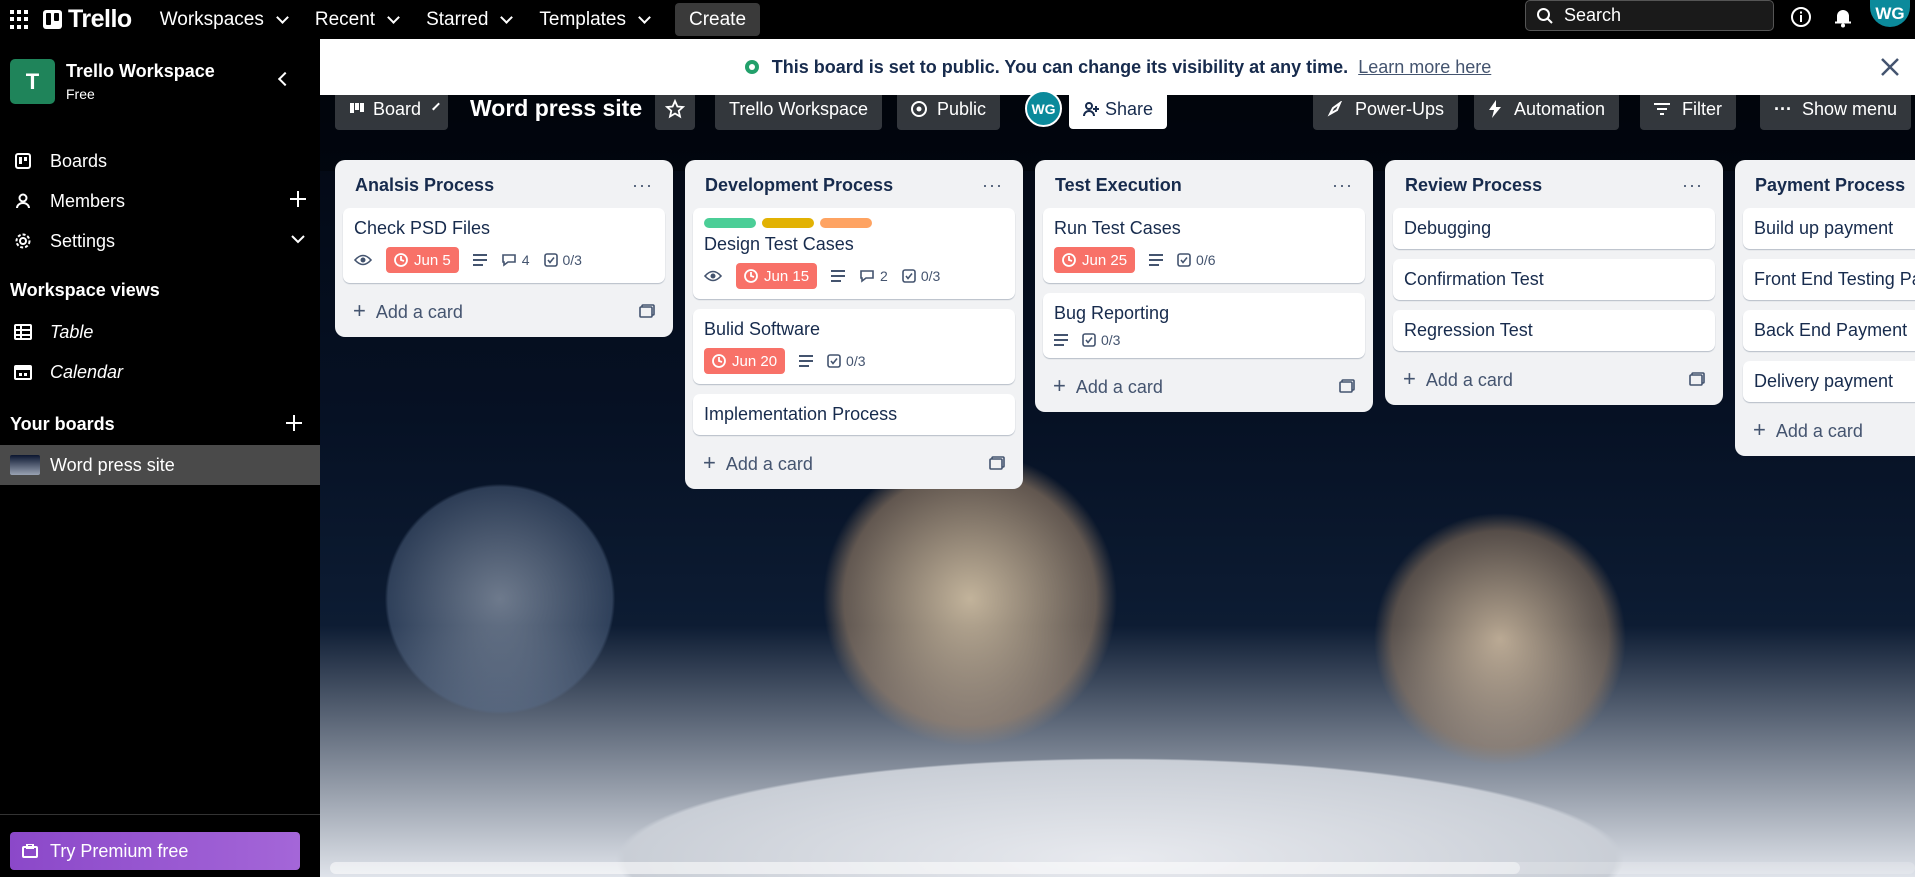  I want to click on eye-icon, so click(713, 276).